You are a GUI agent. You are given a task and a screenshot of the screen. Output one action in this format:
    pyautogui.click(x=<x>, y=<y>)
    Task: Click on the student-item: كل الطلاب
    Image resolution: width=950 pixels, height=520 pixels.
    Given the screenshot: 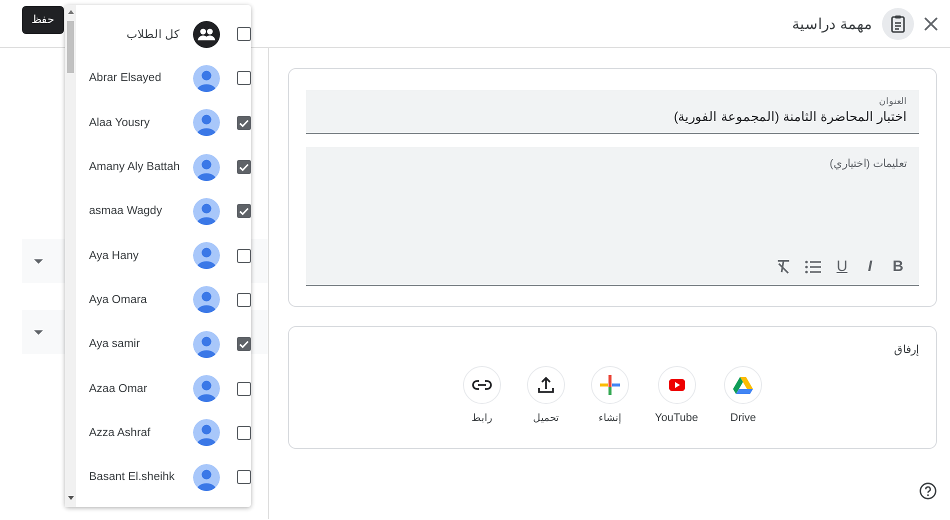 What is the action you would take?
    pyautogui.click(x=170, y=34)
    